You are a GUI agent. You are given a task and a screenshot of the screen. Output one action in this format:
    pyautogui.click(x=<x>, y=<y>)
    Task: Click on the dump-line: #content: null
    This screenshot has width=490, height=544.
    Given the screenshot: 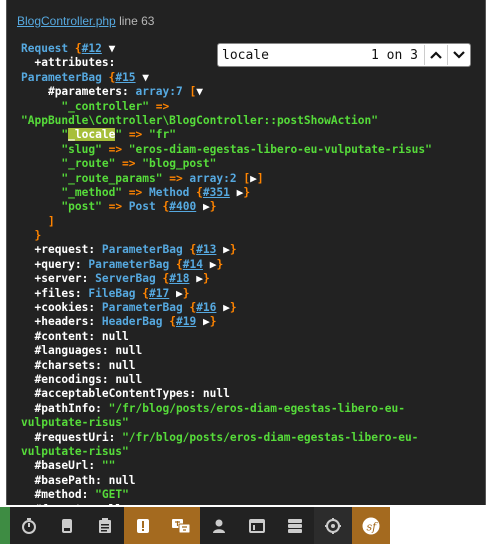 What is the action you would take?
    pyautogui.click(x=81, y=336)
    